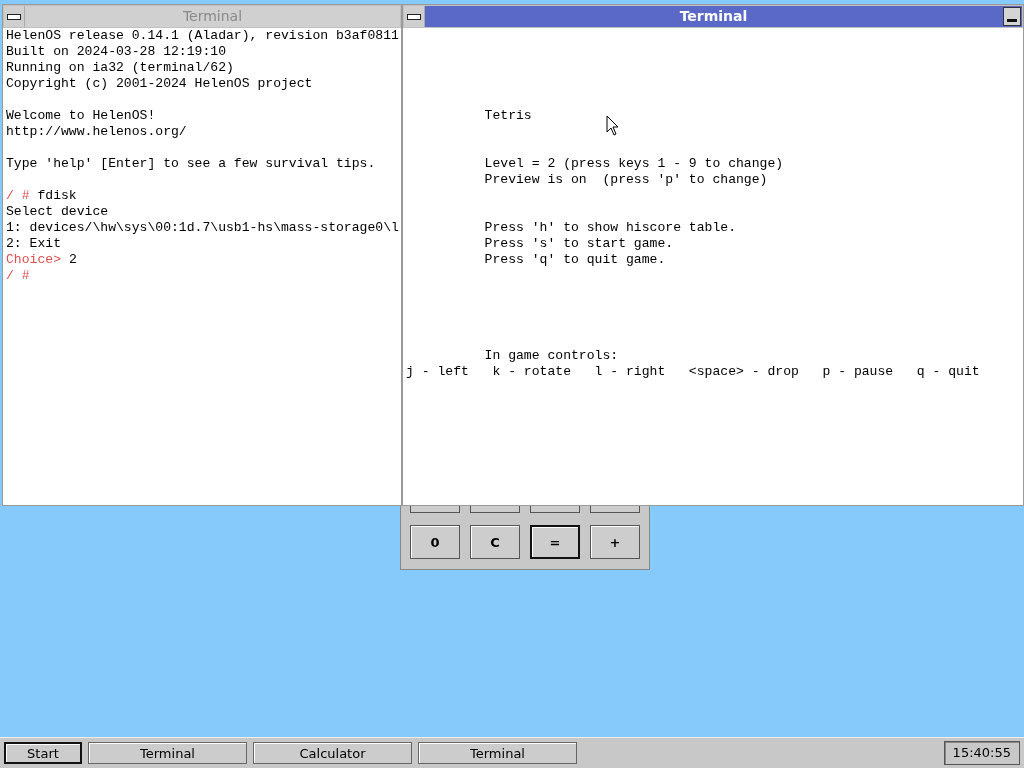  What do you see at coordinates (981, 753) in the screenshot?
I see `clock: 15:40:55` at bounding box center [981, 753].